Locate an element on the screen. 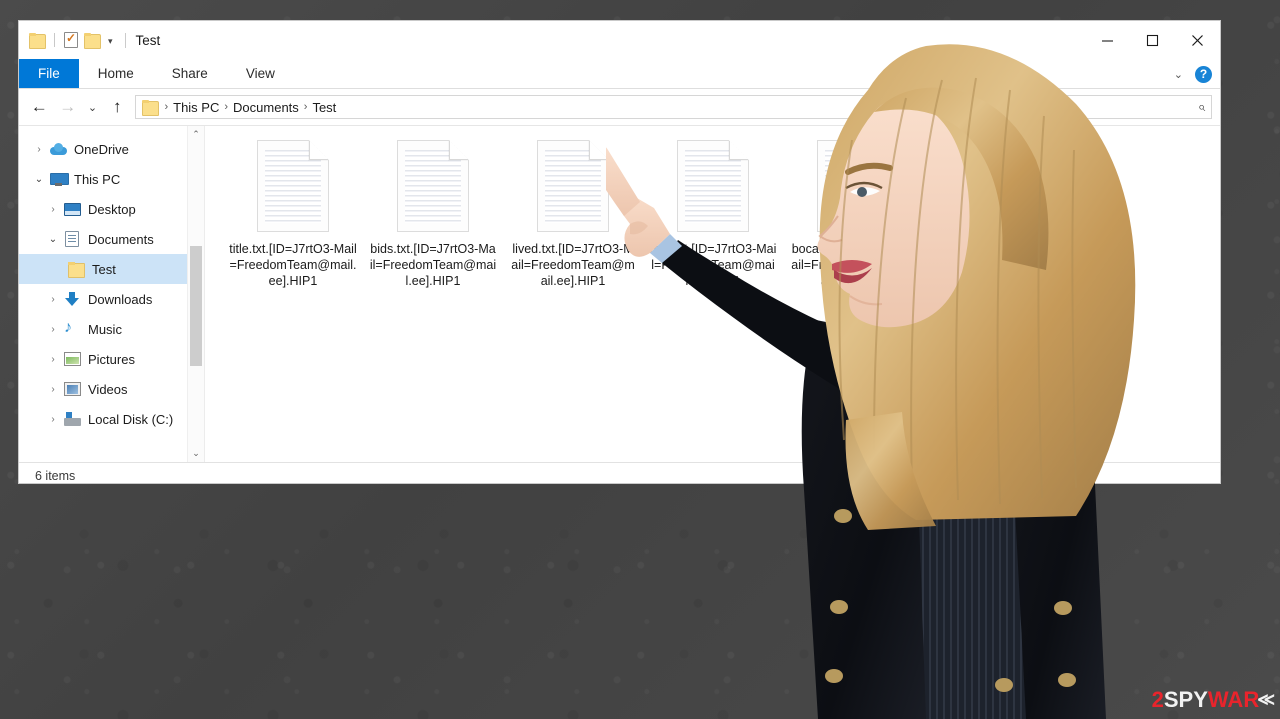  music-icon: ♪ is located at coordinates (68, 327).